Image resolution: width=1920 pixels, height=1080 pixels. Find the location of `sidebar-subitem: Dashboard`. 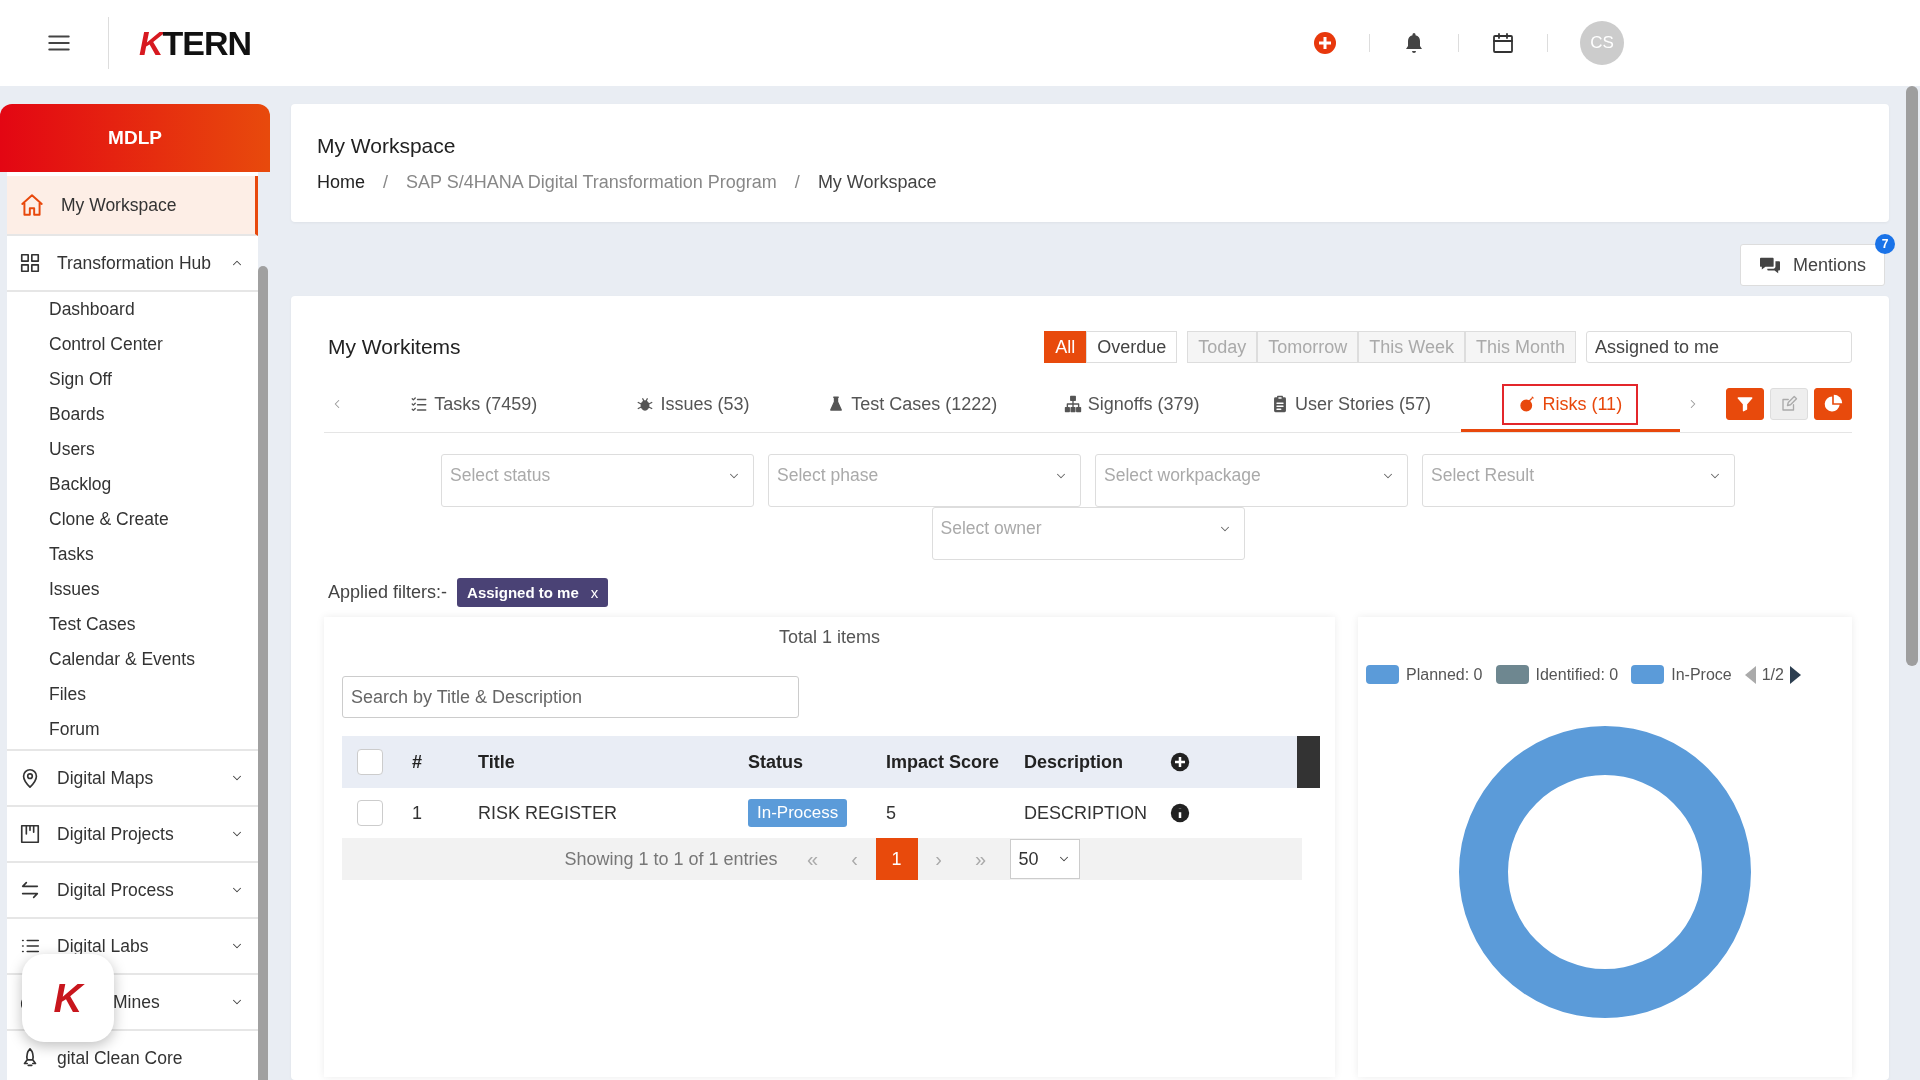

sidebar-subitem: Dashboard is located at coordinates (153, 309).